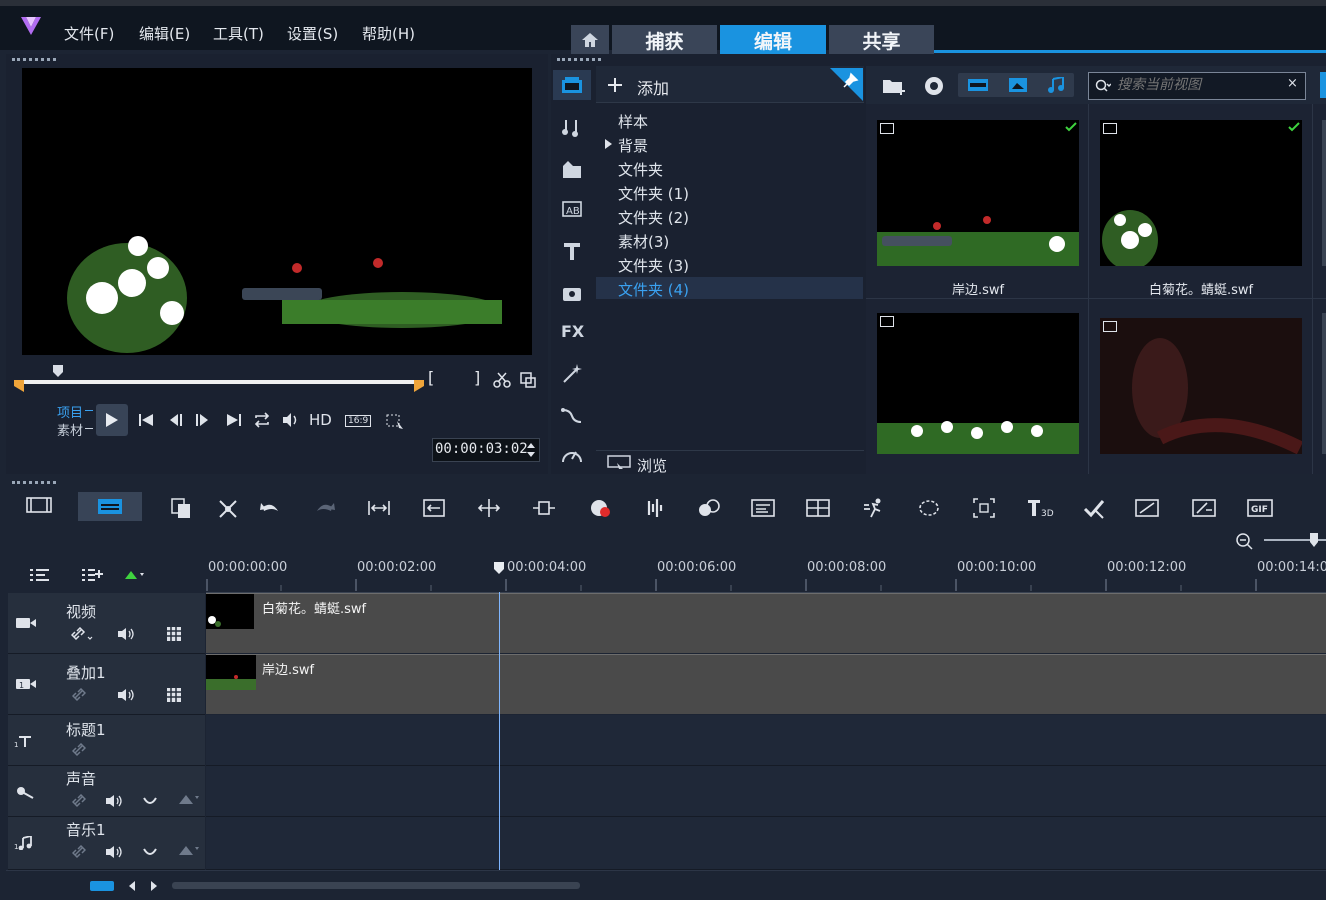 This screenshot has width=1326, height=900. I want to click on fit-to-window-icon, so click(379, 508).